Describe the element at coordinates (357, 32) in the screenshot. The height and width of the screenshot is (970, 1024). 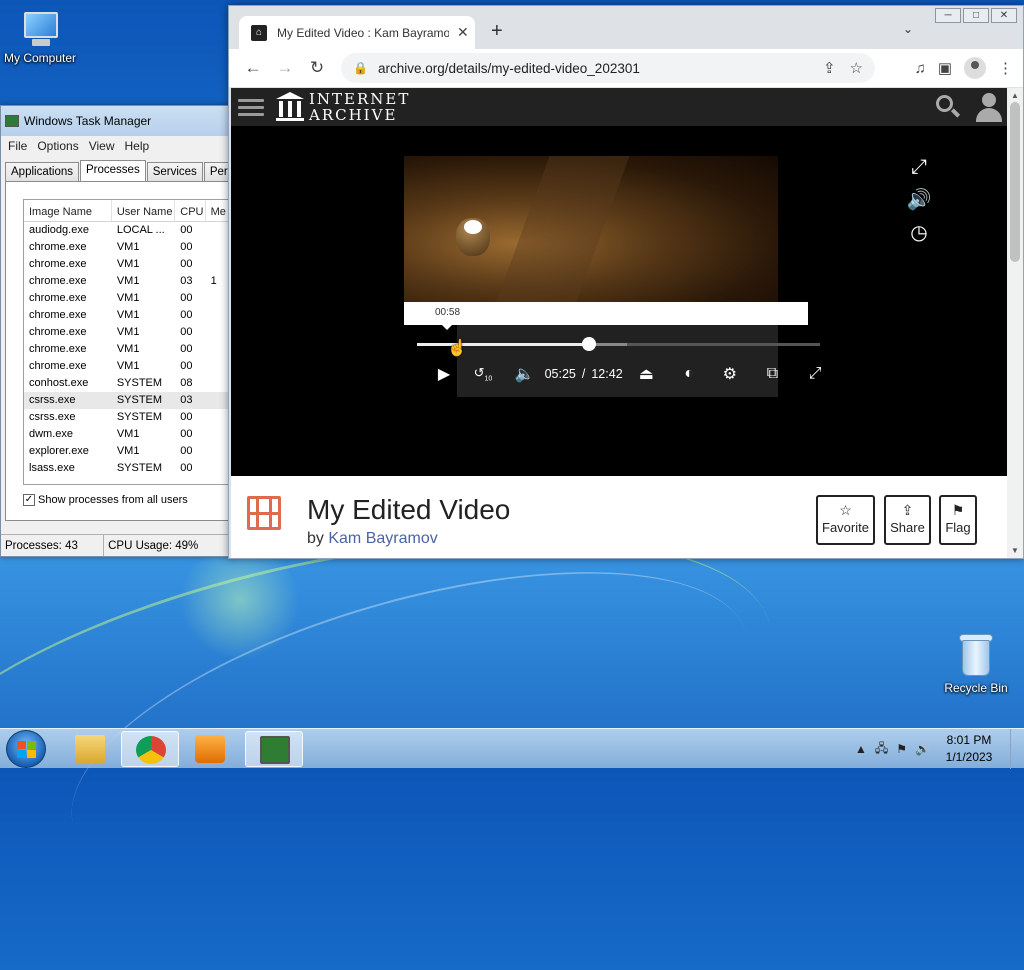
I see `browser-tab: ⌂ My Edited Video : Kam Bayramov ✕` at that location.